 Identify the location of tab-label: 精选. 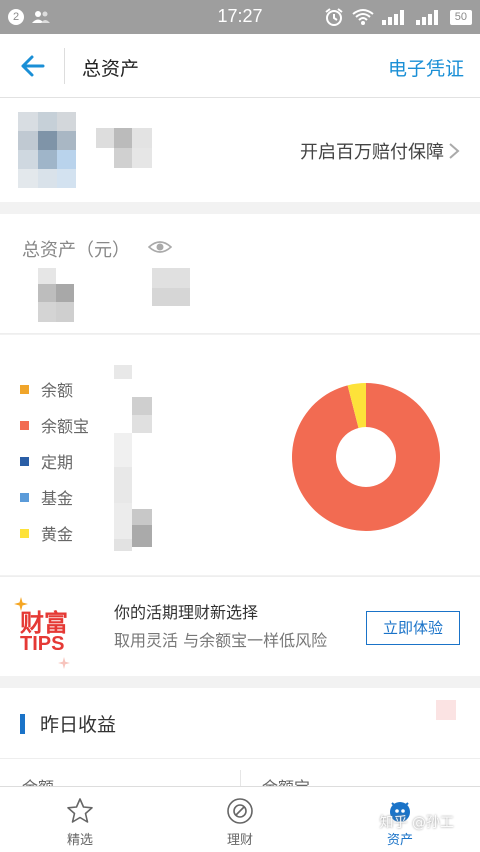
(79, 840).